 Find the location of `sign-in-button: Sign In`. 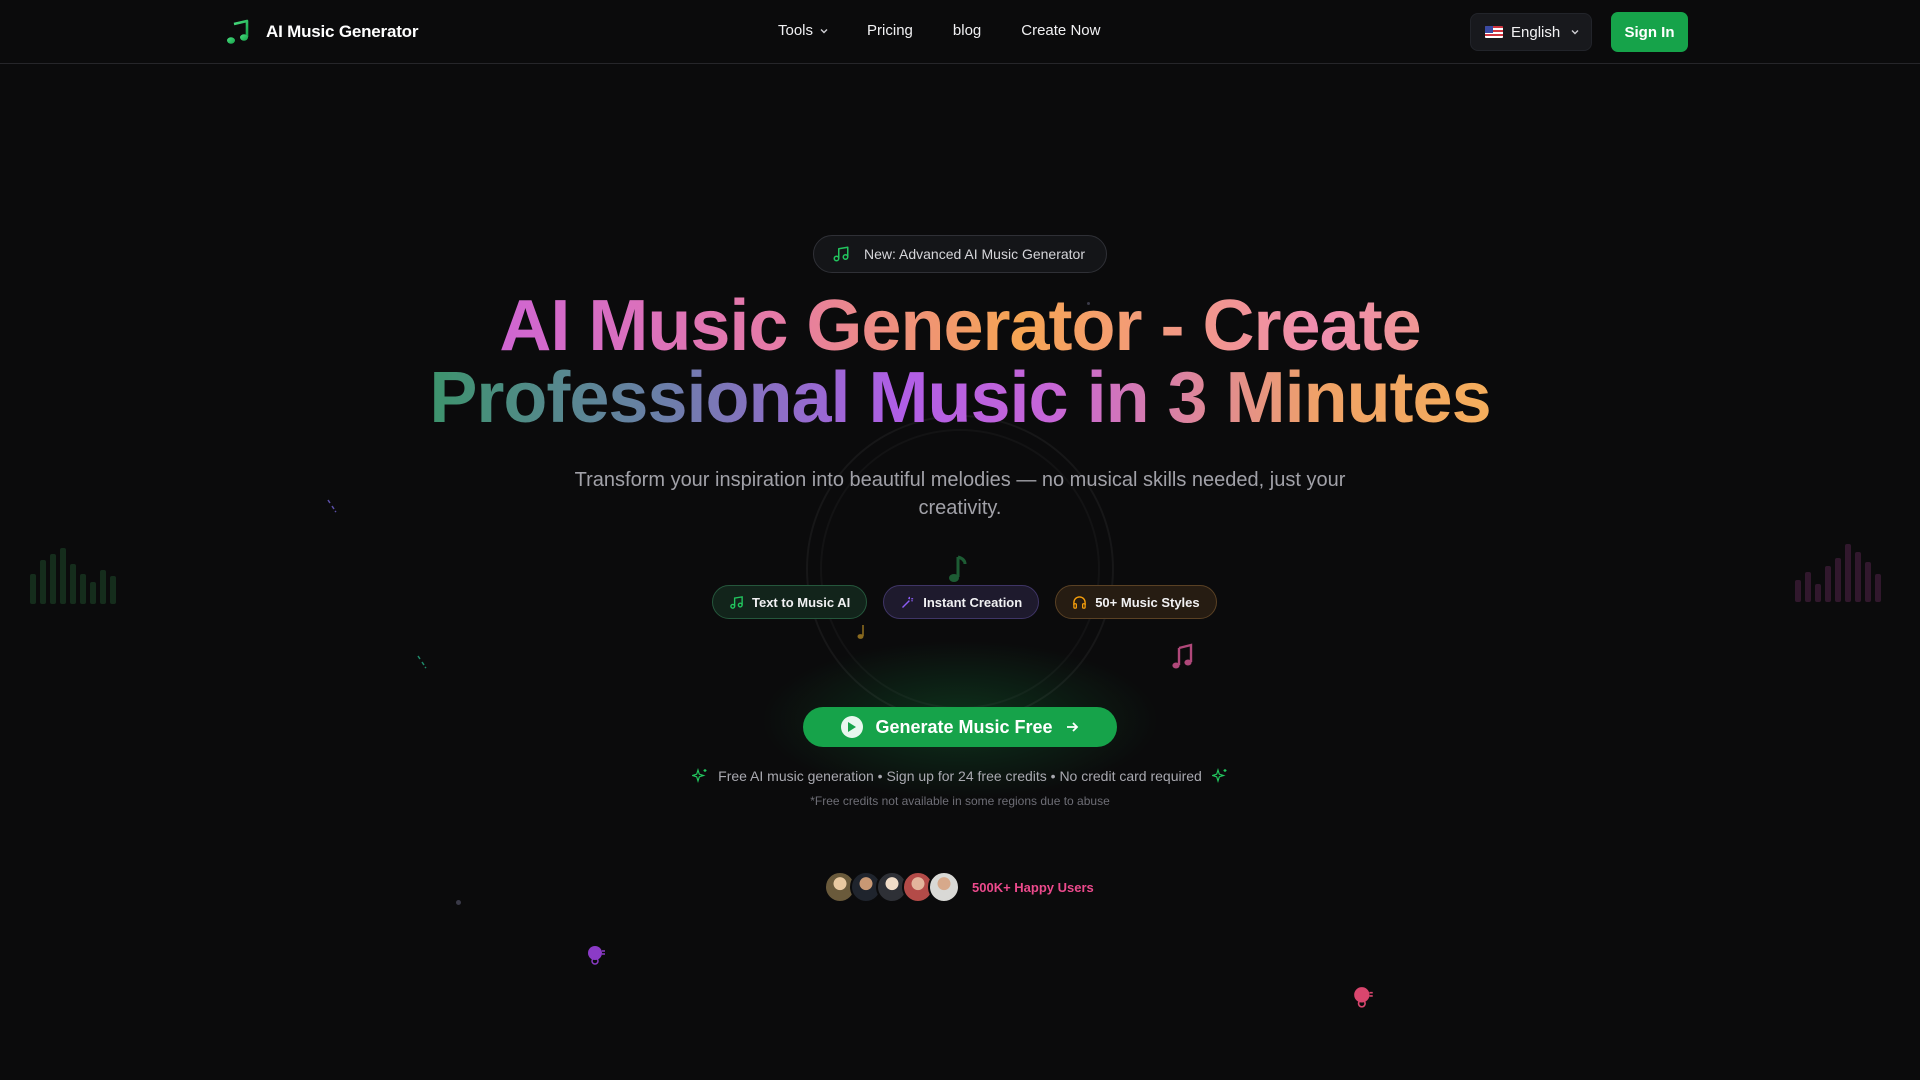

sign-in-button: Sign In is located at coordinates (1649, 32).